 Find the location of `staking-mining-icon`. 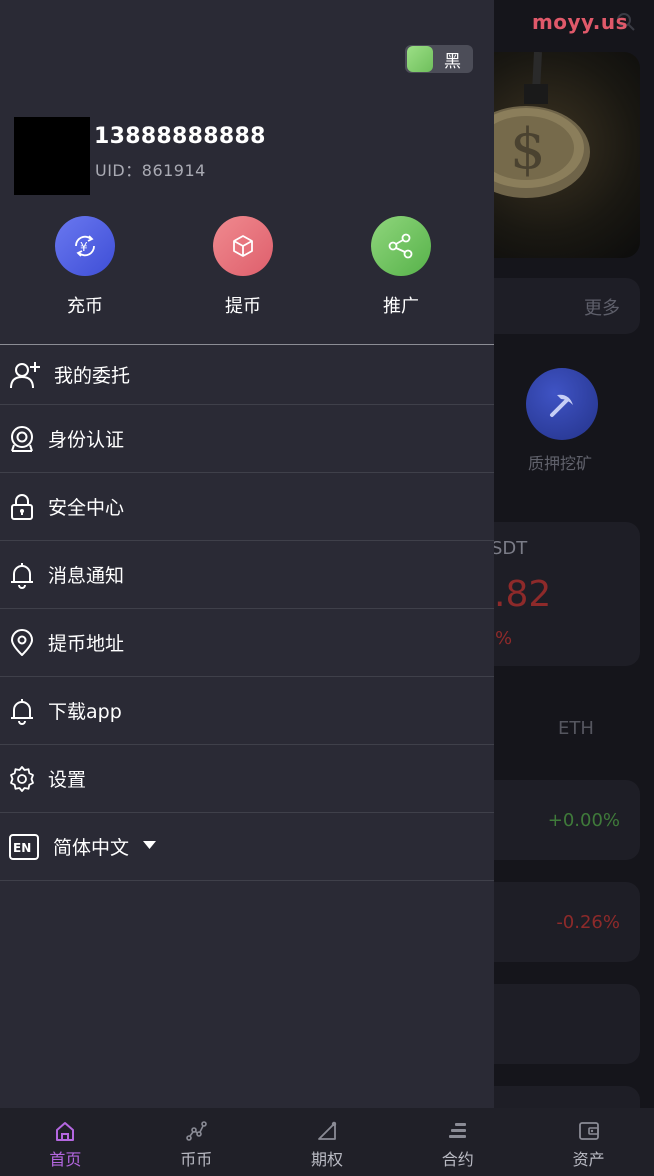

staking-mining-icon is located at coordinates (562, 404).